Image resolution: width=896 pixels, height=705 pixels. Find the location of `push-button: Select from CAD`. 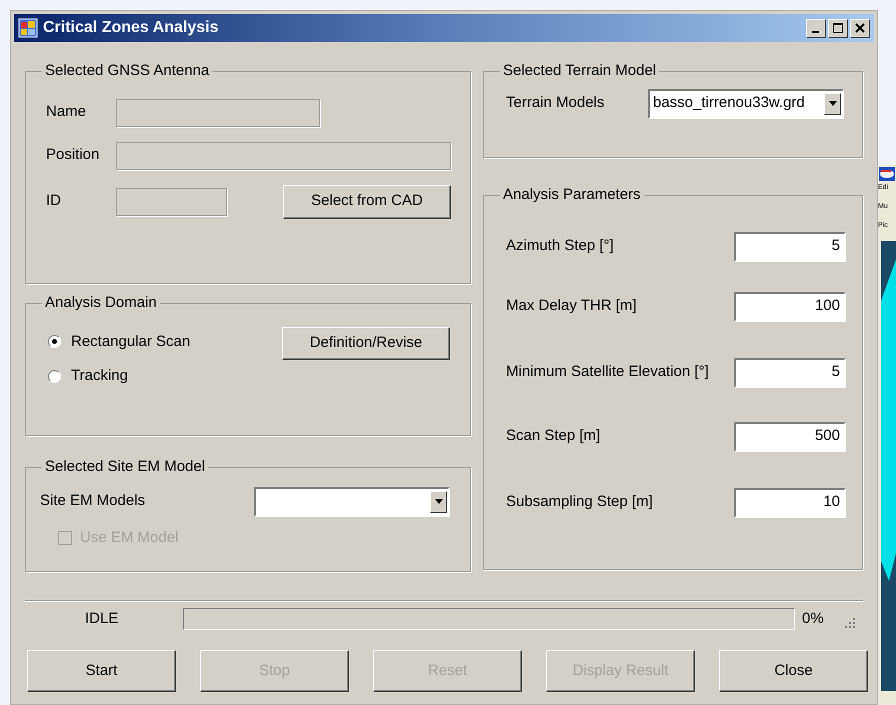

push-button: Select from CAD is located at coordinates (367, 201).